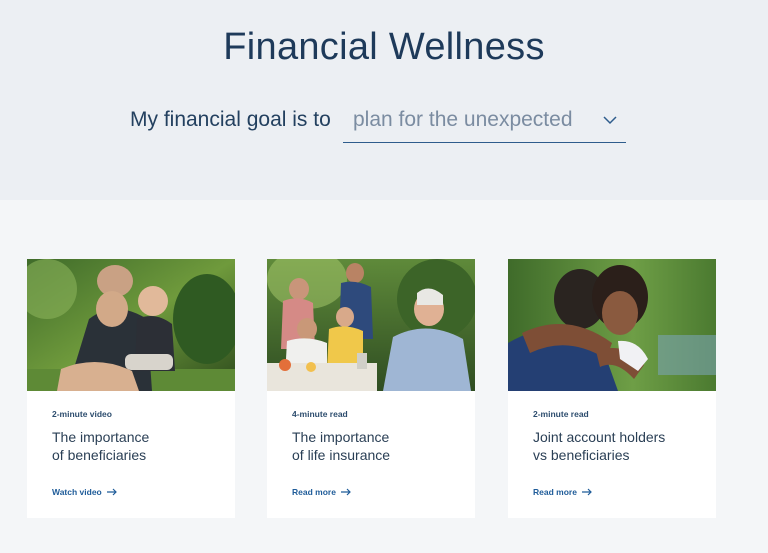 The image size is (768, 553). What do you see at coordinates (341, 455) in the screenshot?
I see `card-title-line: of life insurance` at bounding box center [341, 455].